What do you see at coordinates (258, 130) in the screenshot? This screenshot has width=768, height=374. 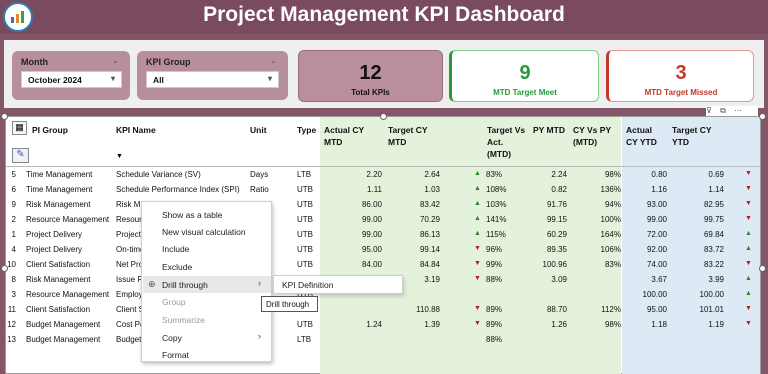 I see `column-header-unit: Unit` at bounding box center [258, 130].